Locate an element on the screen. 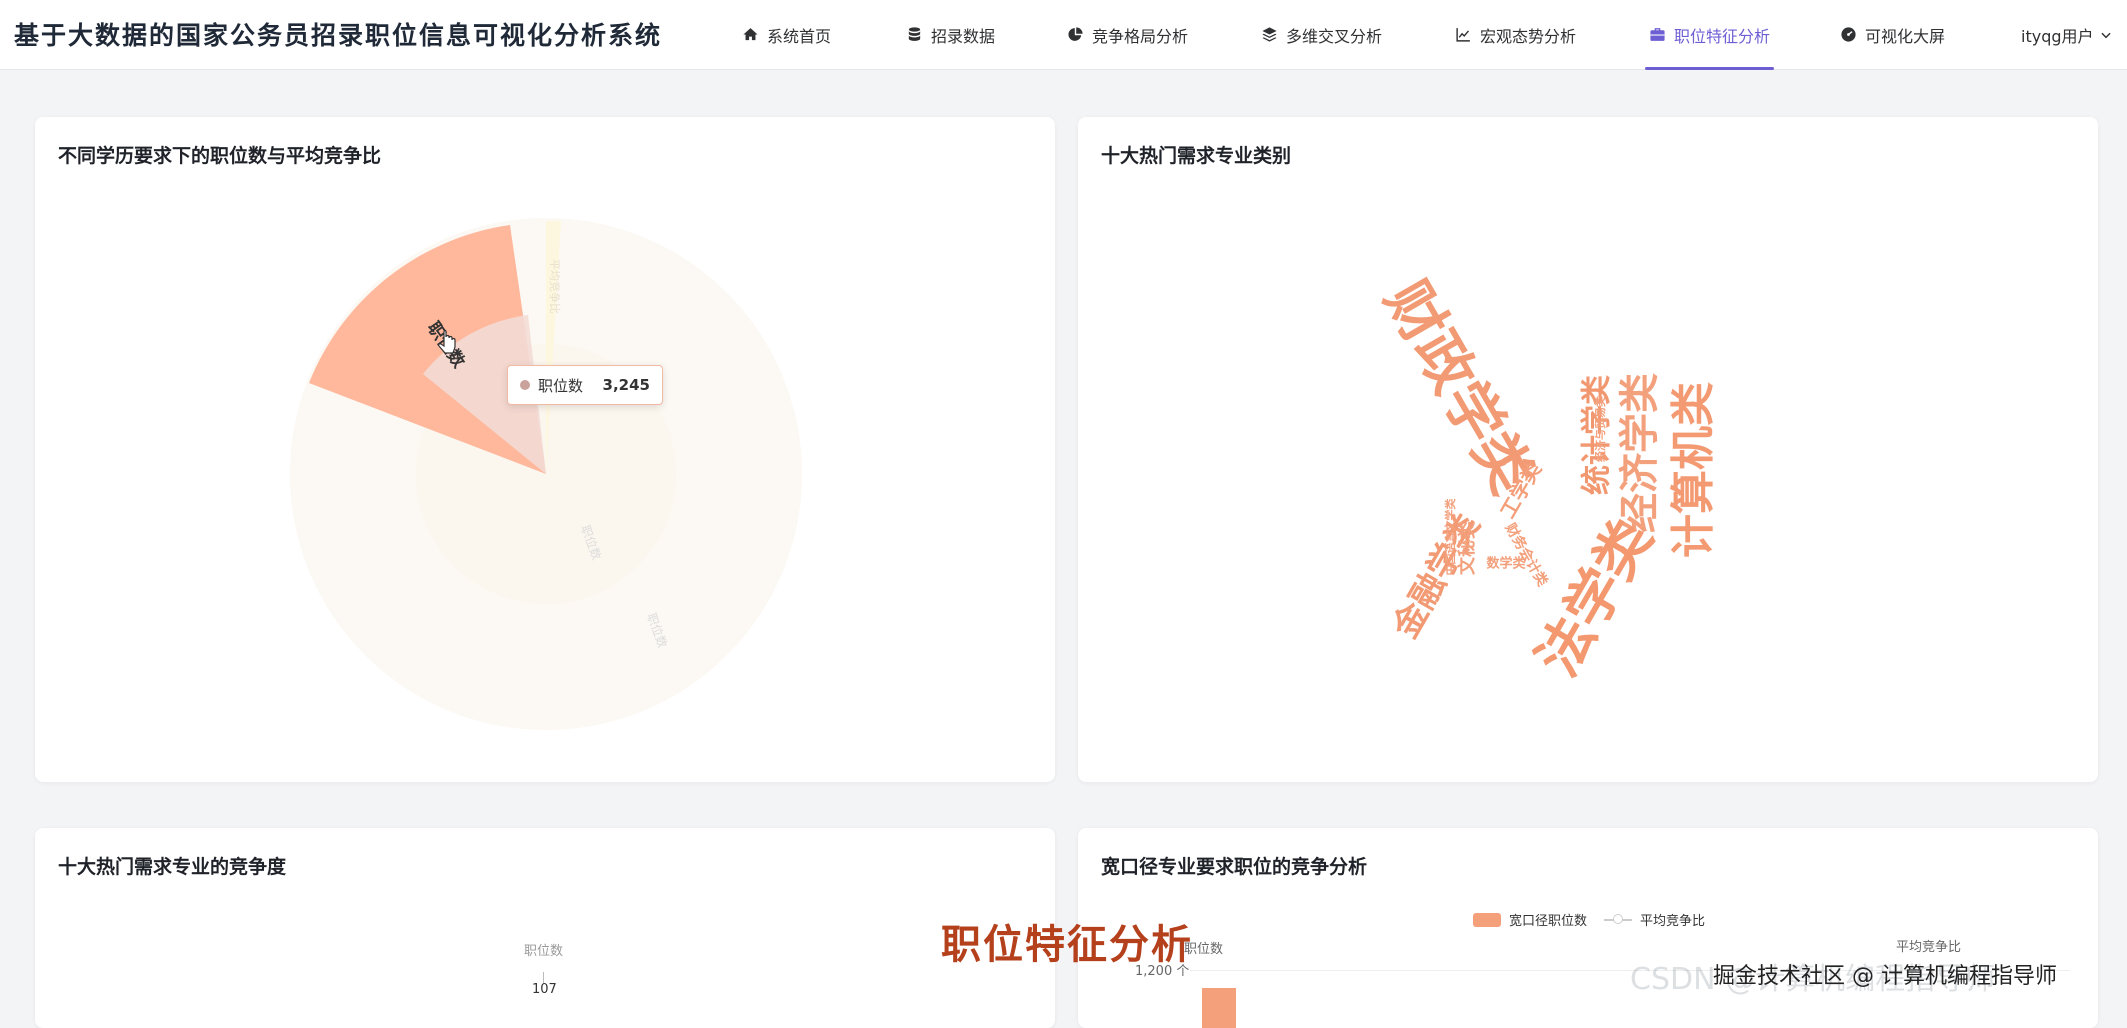 Image resolution: width=2127 pixels, height=1028 pixels. legend-broad-count: 宽口径职位数 is located at coordinates (1530, 919).